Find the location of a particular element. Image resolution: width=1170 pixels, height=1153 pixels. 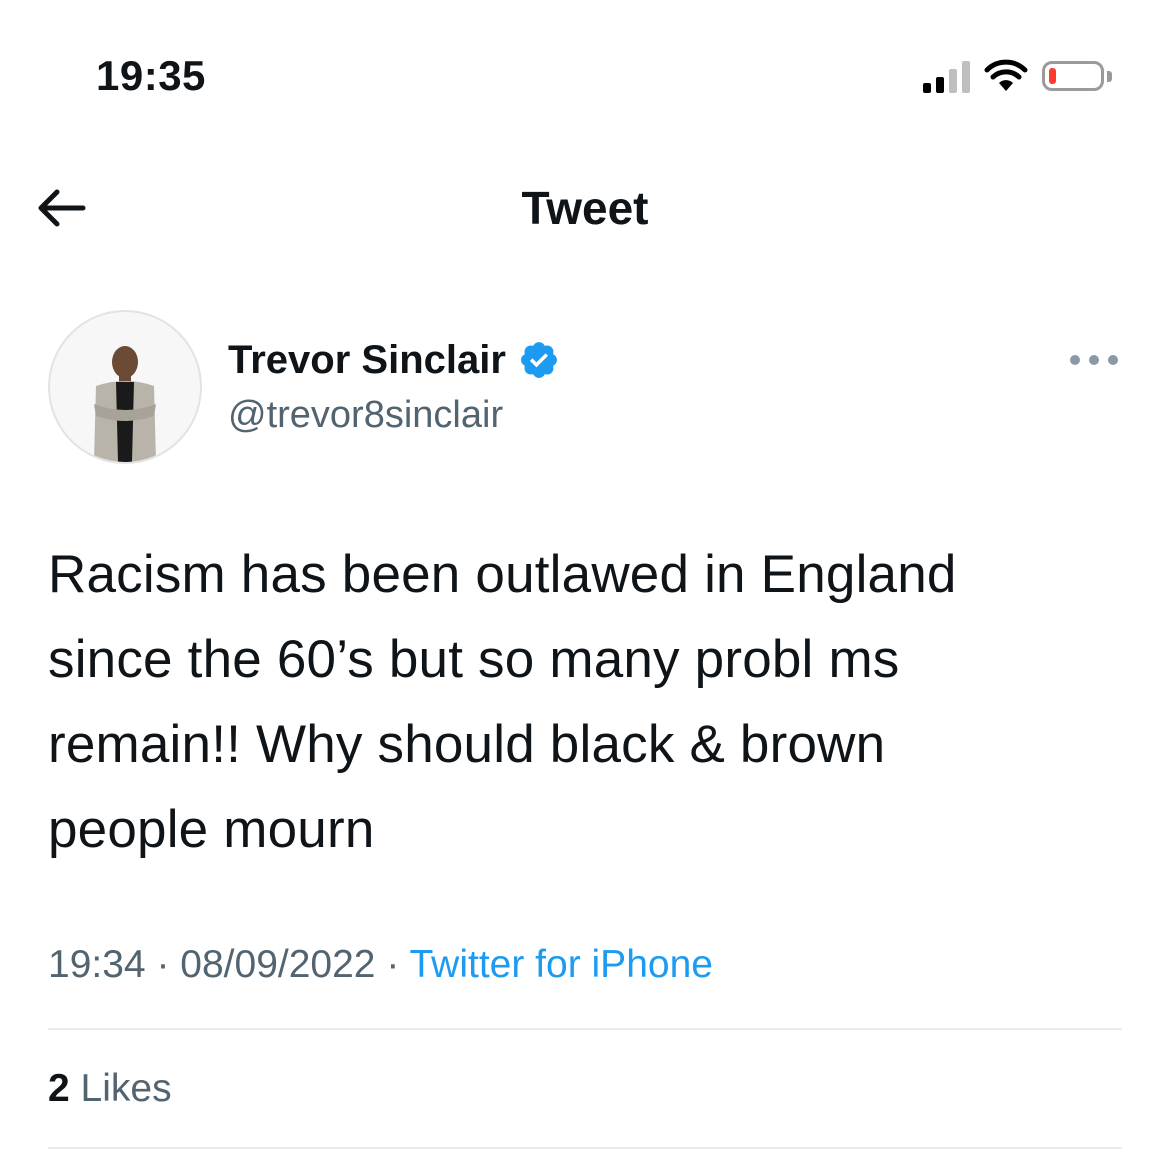

avatar is located at coordinates (125, 387).